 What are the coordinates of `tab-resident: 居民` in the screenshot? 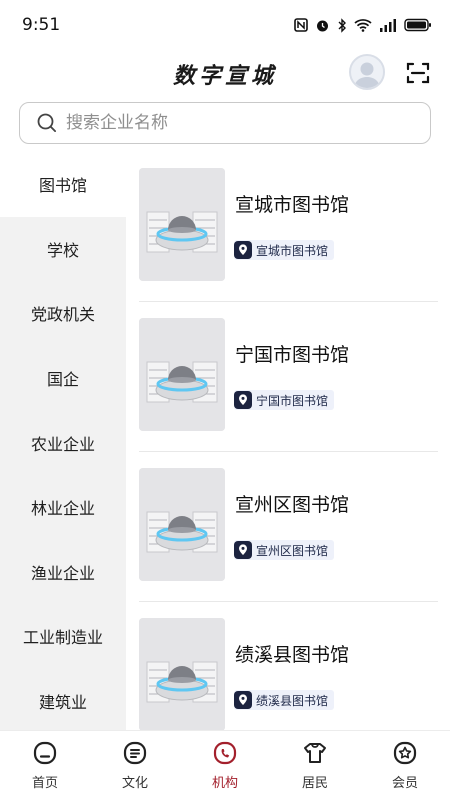 It's located at (315, 765).